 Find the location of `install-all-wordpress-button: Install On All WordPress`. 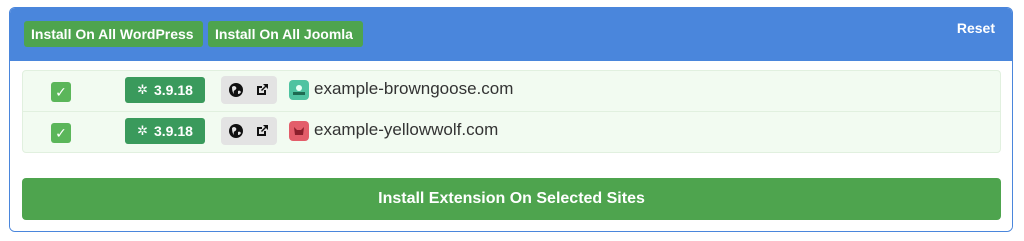

install-all-wordpress-button: Install On All WordPress is located at coordinates (113, 34).